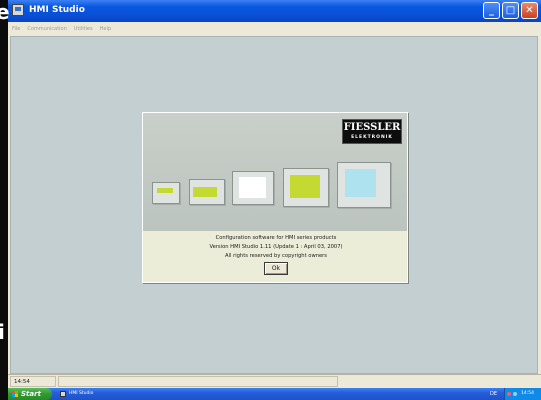 This screenshot has height=400, width=541. Describe the element at coordinates (198, 381) in the screenshot. I see `status-message-cell` at that location.